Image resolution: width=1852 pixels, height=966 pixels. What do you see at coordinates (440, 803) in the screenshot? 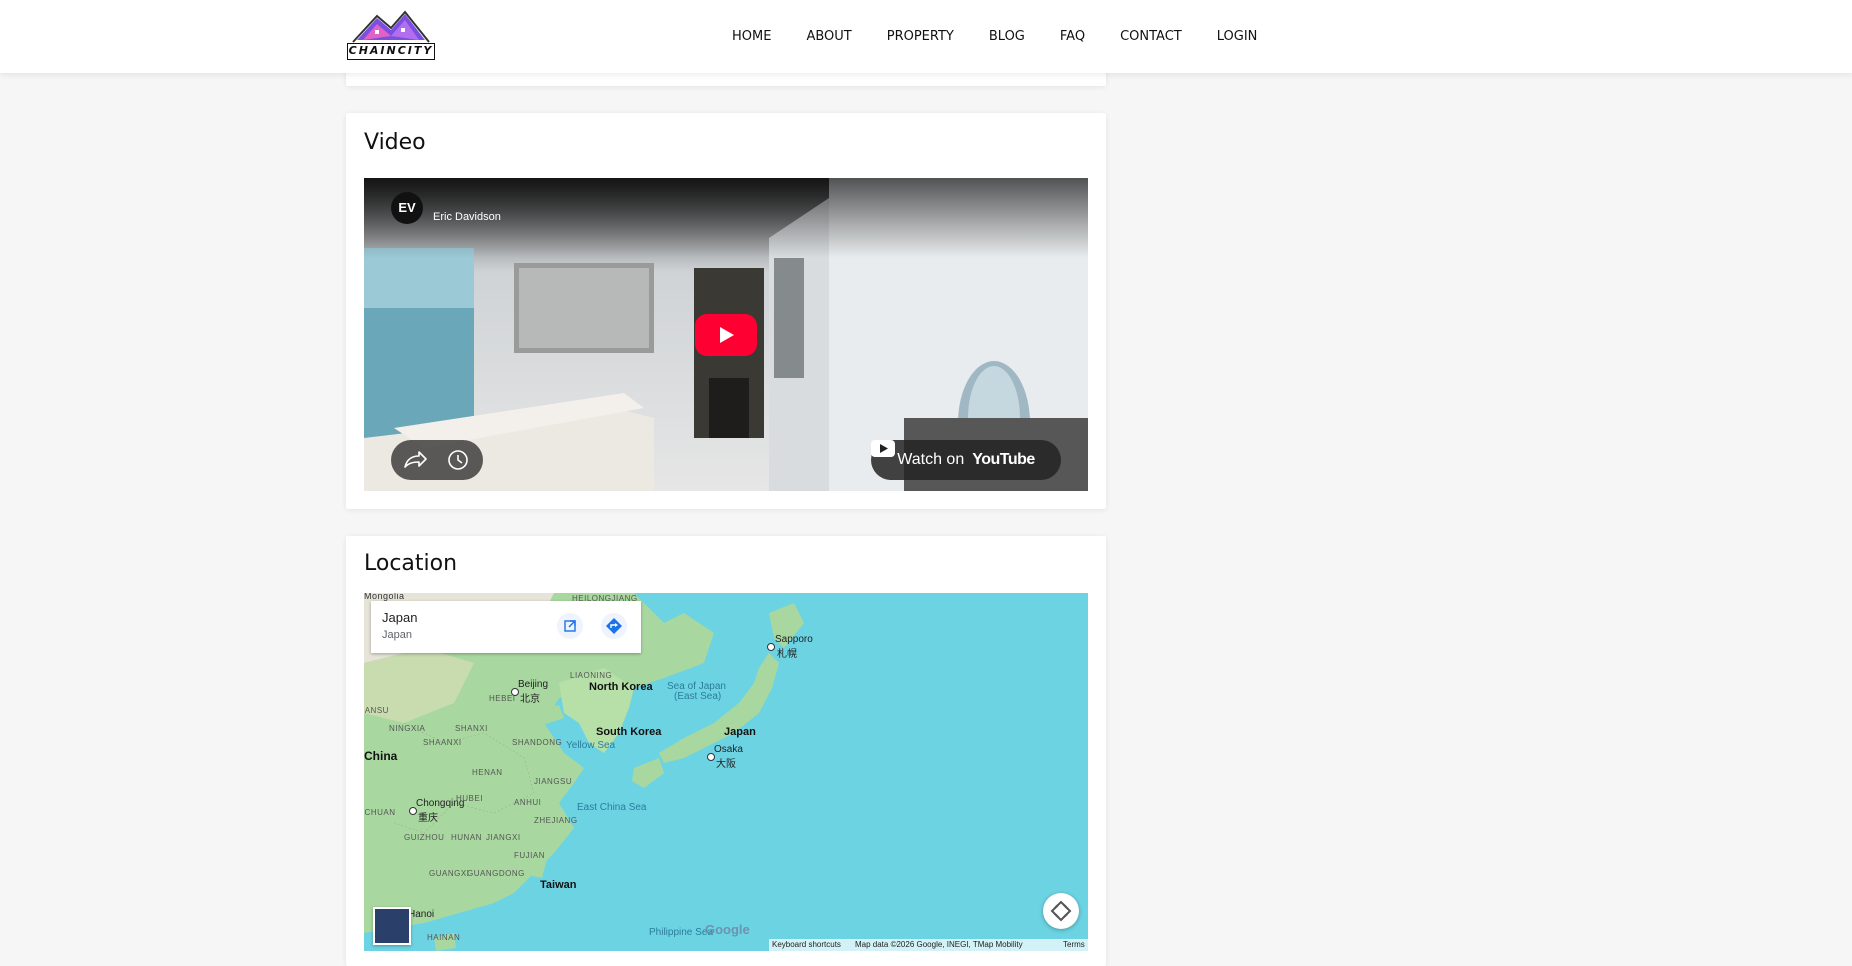
I see `map-city-label: Chongqing` at bounding box center [440, 803].